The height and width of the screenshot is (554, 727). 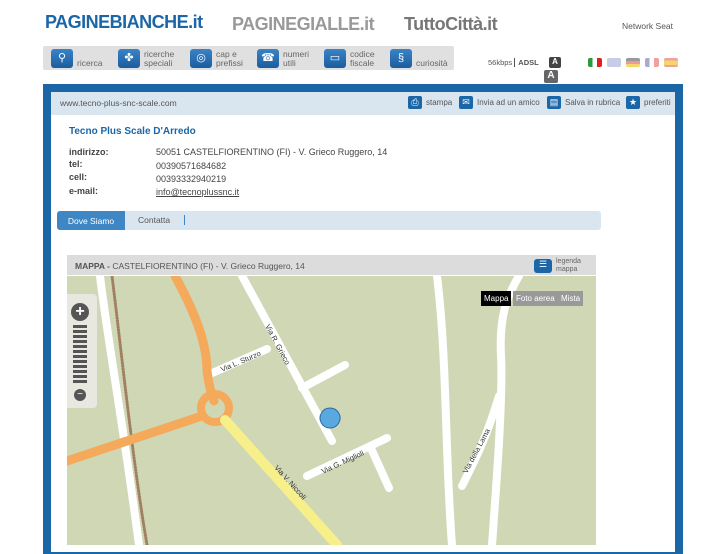 I want to click on tuttocitta-logo: TuttoCittà.it, so click(x=451, y=24).